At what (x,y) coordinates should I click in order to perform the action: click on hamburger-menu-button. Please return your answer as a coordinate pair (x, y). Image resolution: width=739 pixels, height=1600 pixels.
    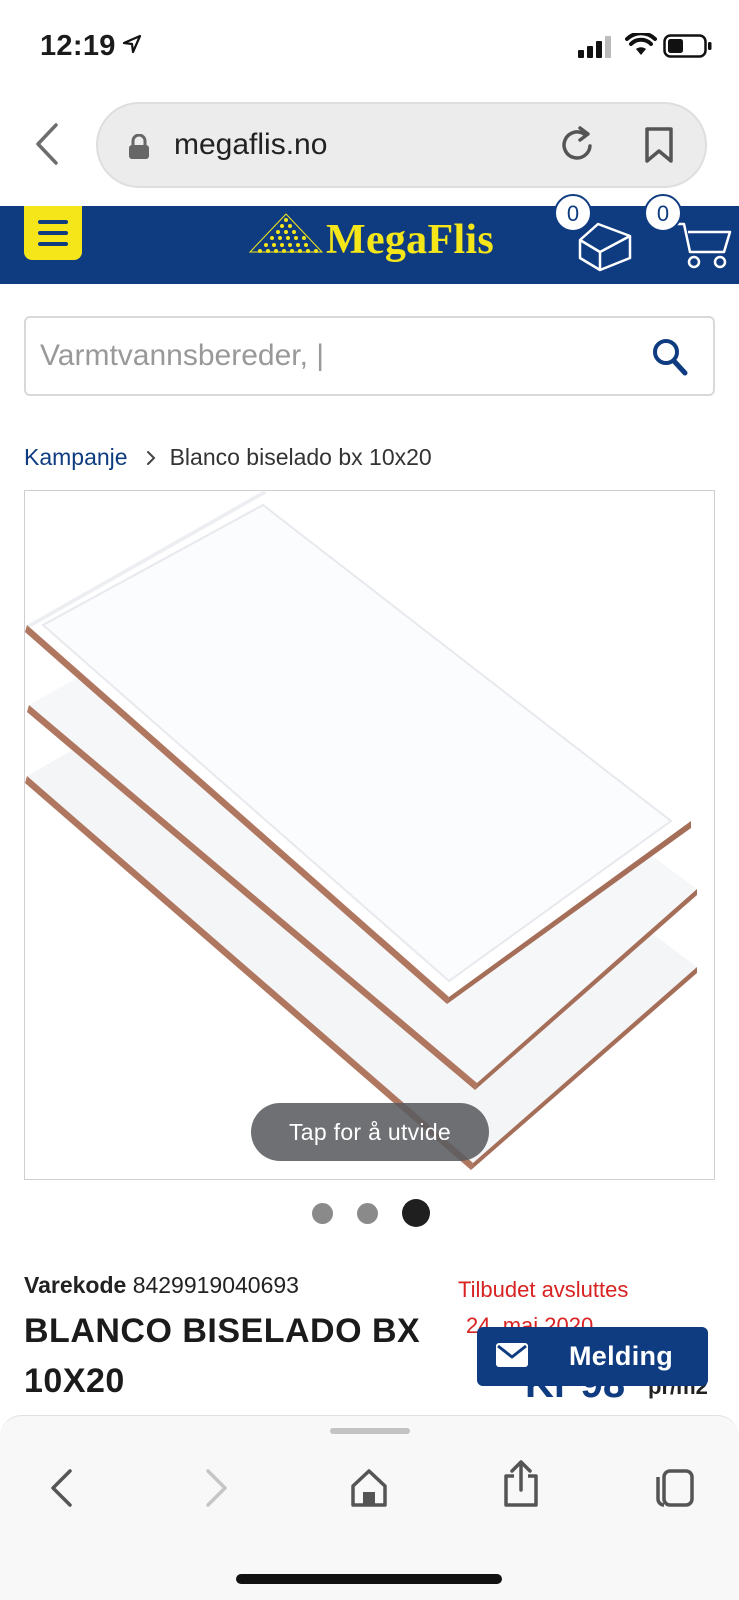
    Looking at the image, I should click on (53, 233).